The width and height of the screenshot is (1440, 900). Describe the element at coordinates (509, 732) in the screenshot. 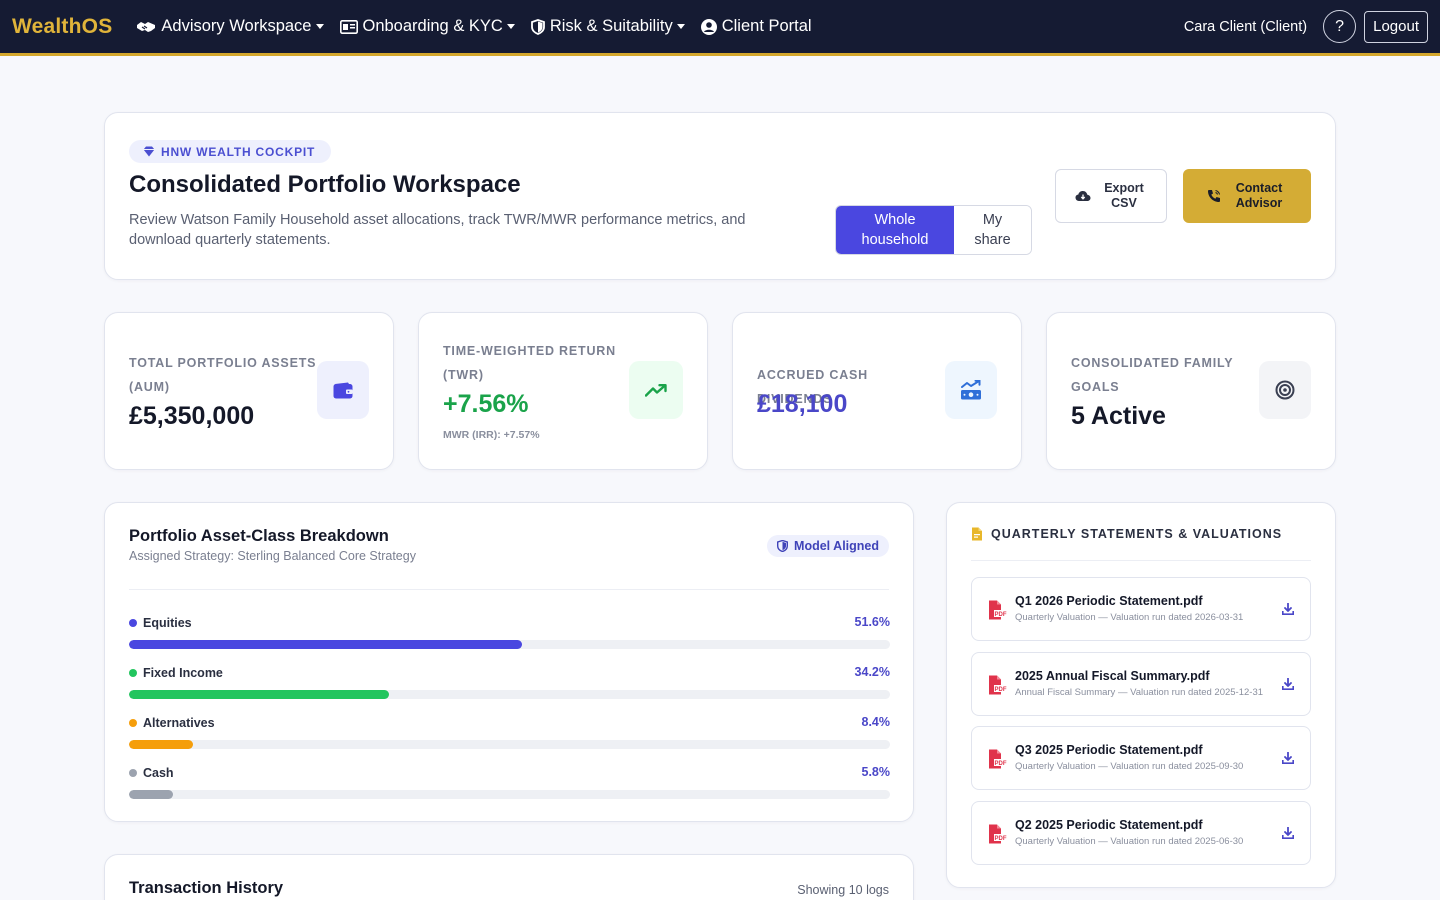

I see `allocation-row: Alternatives 8.4%` at that location.